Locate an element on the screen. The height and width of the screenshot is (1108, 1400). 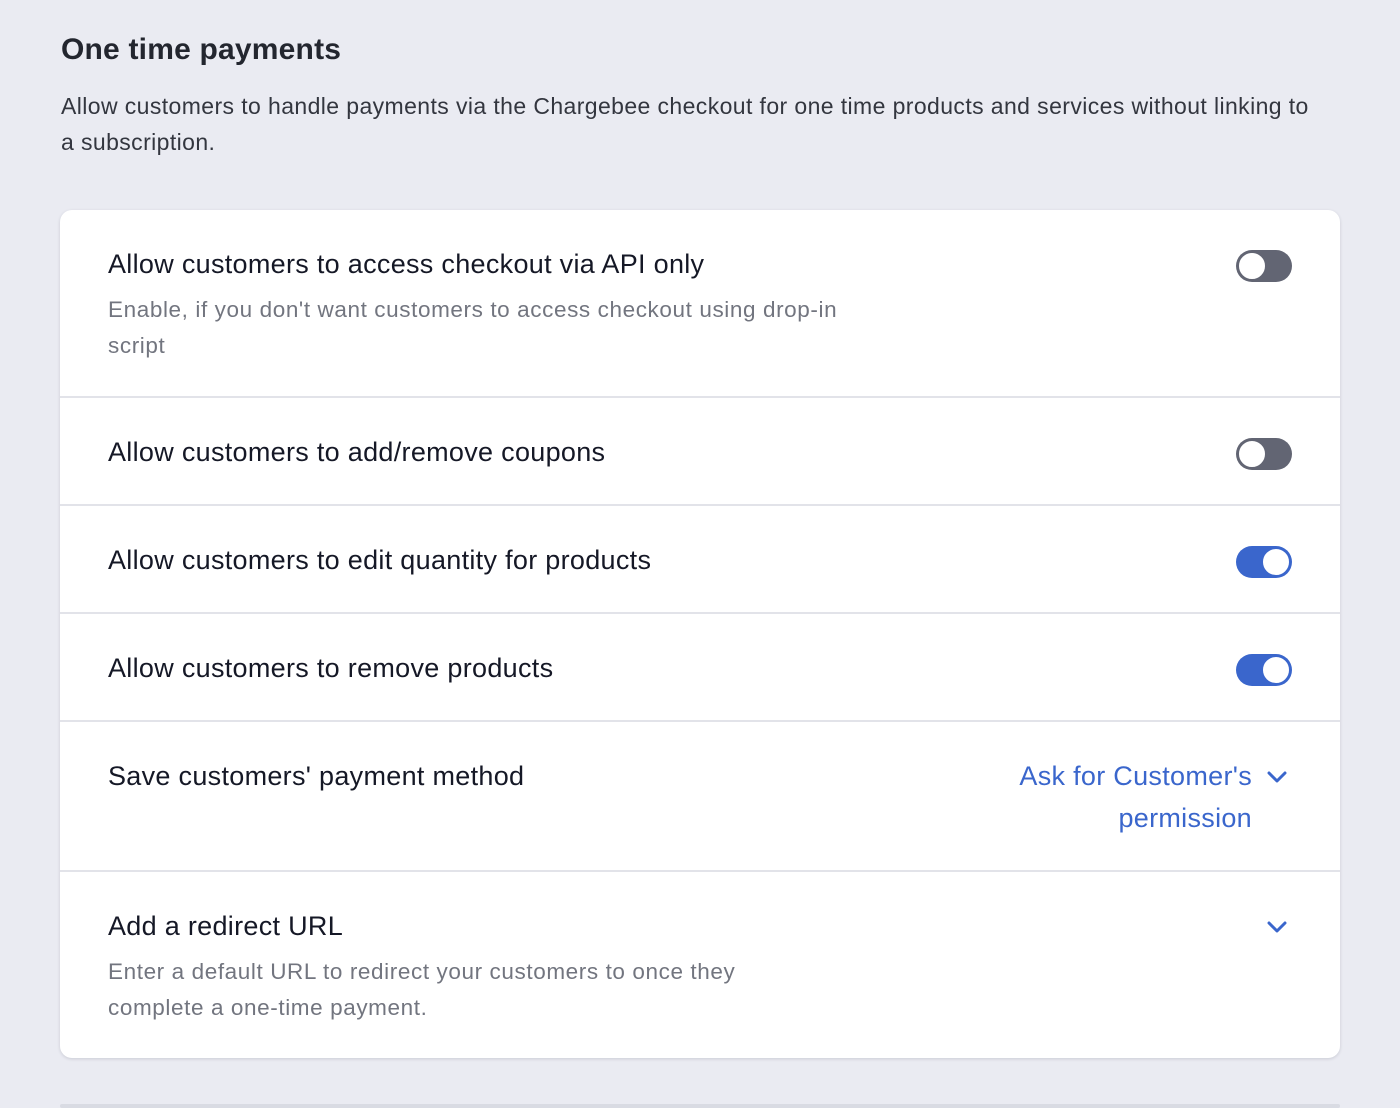
remove-products-toggle is located at coordinates (1264, 670).